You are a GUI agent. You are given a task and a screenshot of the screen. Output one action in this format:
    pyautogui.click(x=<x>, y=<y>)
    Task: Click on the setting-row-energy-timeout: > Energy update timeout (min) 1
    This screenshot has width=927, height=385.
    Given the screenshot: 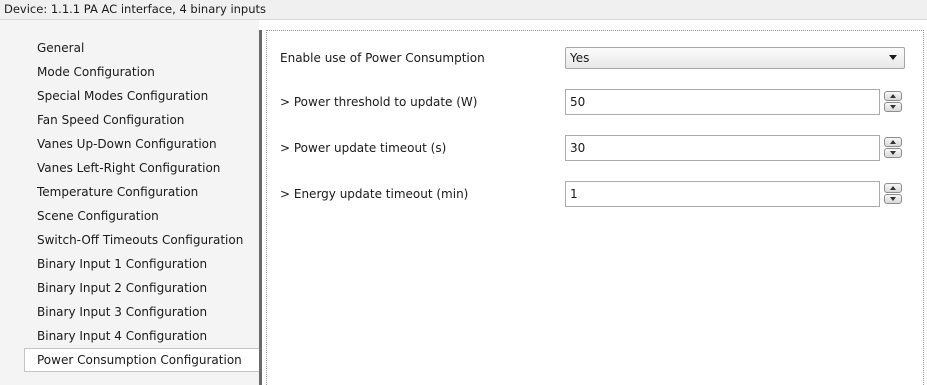 What is the action you would take?
    pyautogui.click(x=595, y=194)
    